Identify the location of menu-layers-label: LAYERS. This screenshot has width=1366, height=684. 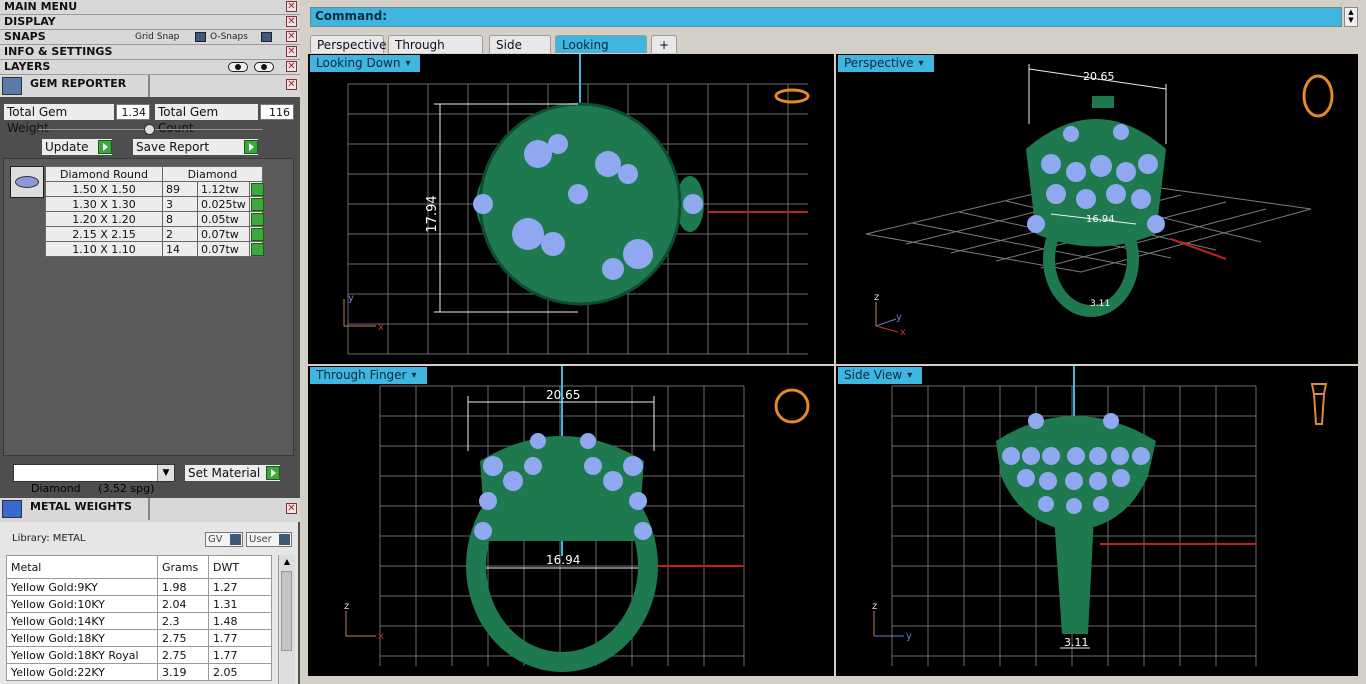
(27, 66).